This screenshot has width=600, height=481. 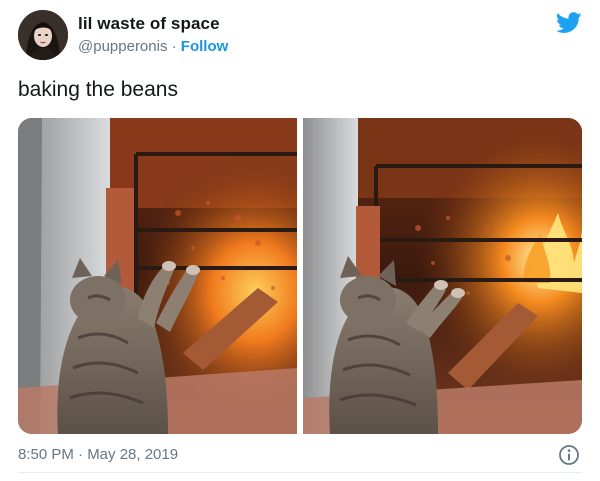 I want to click on tweet-timestamp: 8:50 PM · May 28, 2019, so click(x=98, y=454).